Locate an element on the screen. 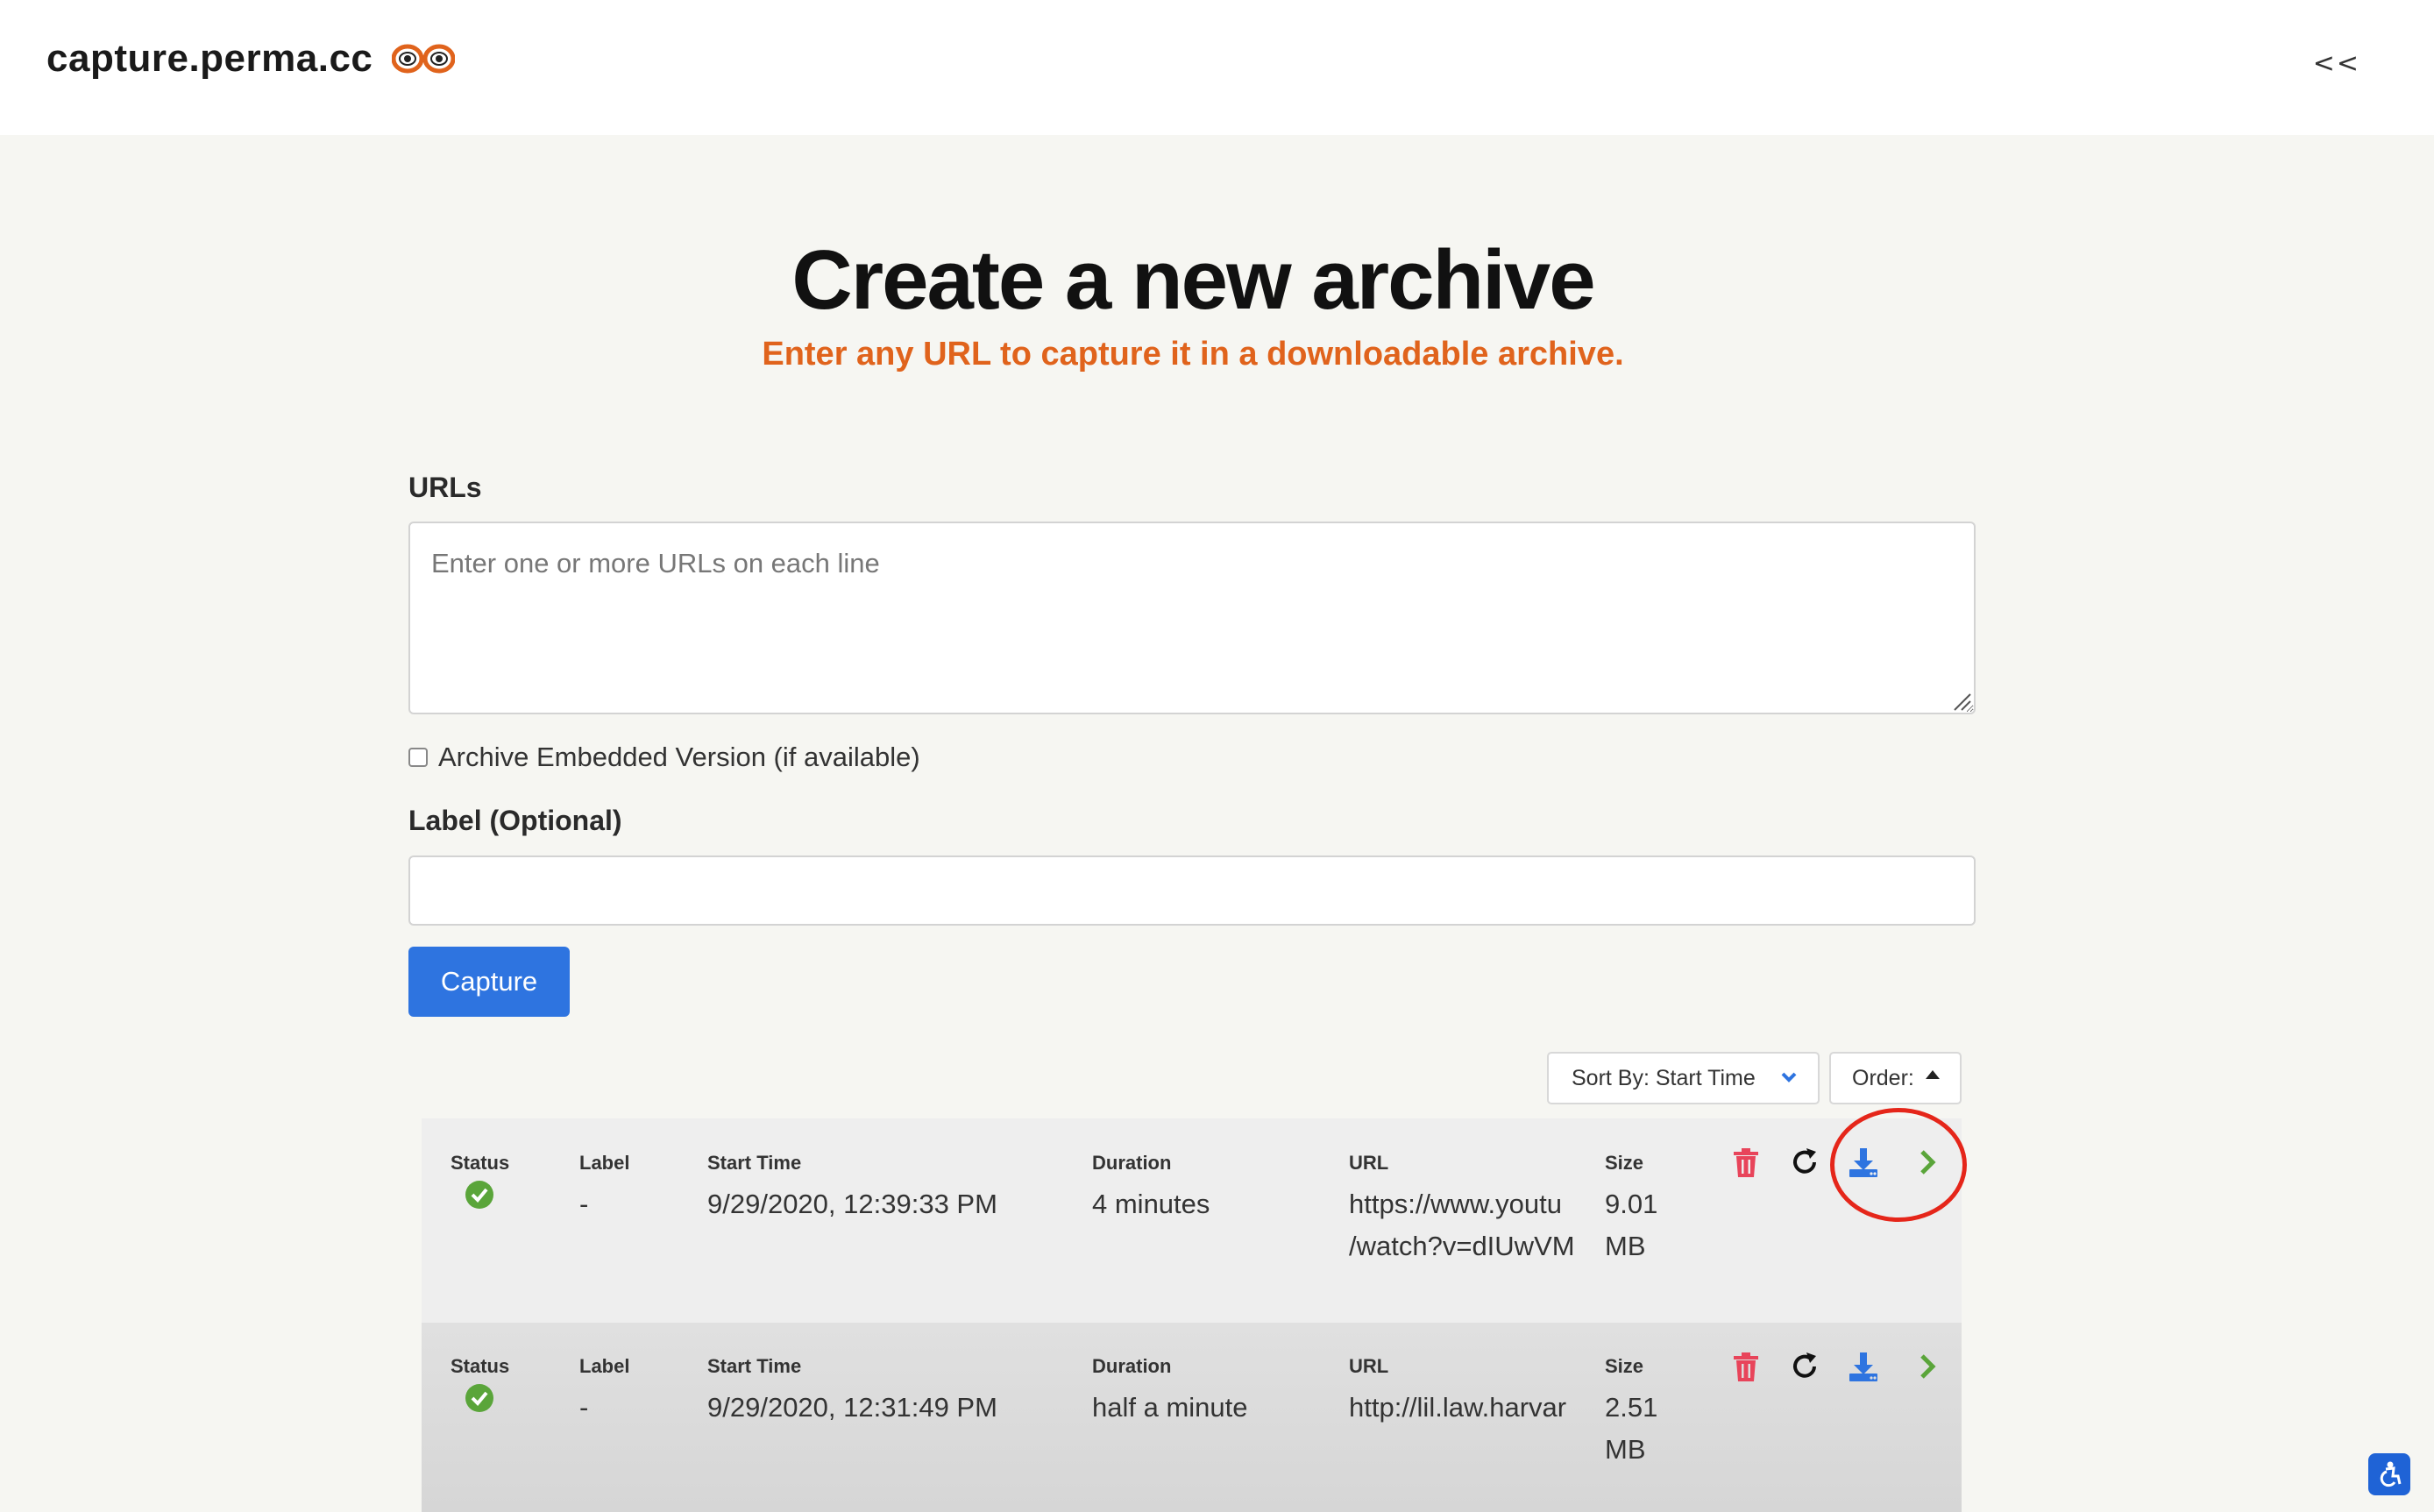 This screenshot has width=2434, height=1512. top-bar: capture.perma.cc << is located at coordinates (1217, 67).